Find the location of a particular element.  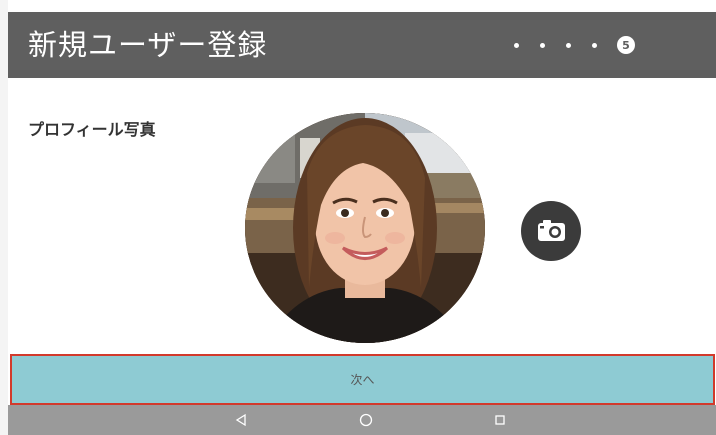

step-indicator: 5 is located at coordinates (574, 45).